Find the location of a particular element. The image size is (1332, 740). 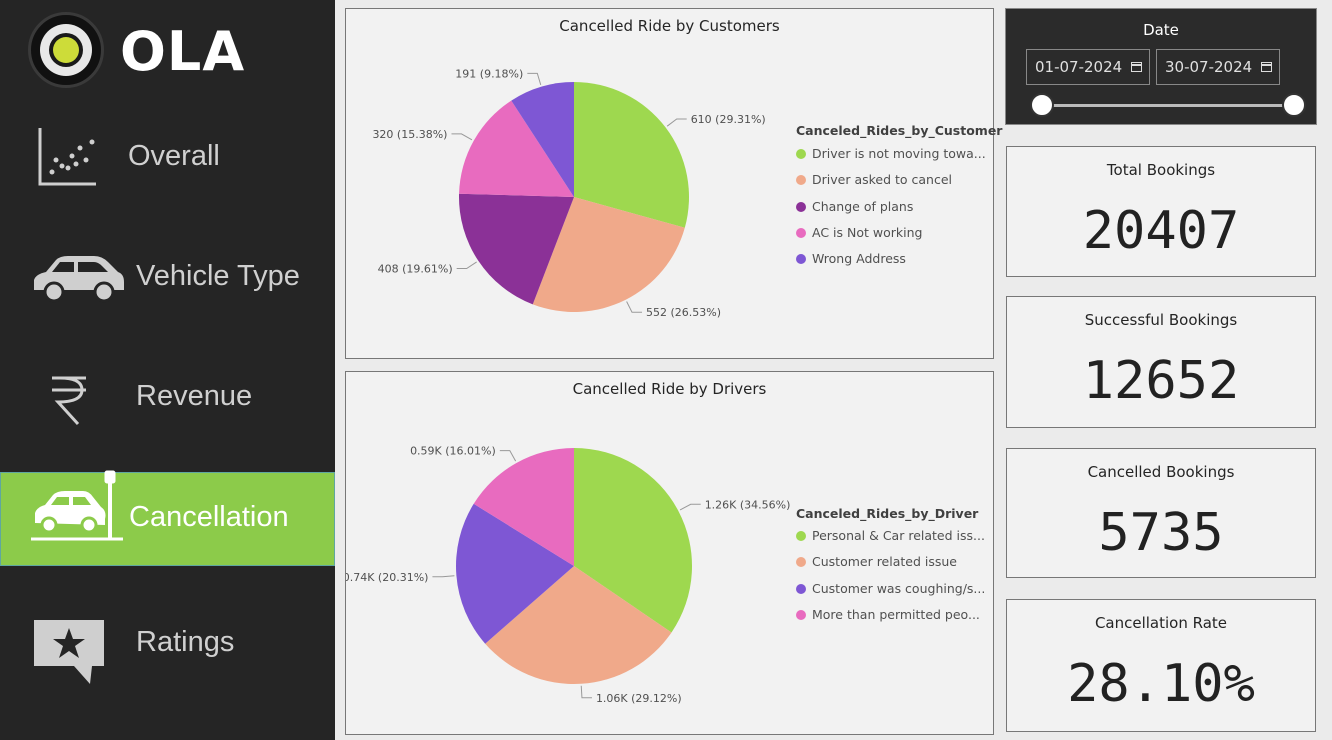

kpi-card-cancelled-bookings: Cancelled Bookings 5735 is located at coordinates (1161, 513).